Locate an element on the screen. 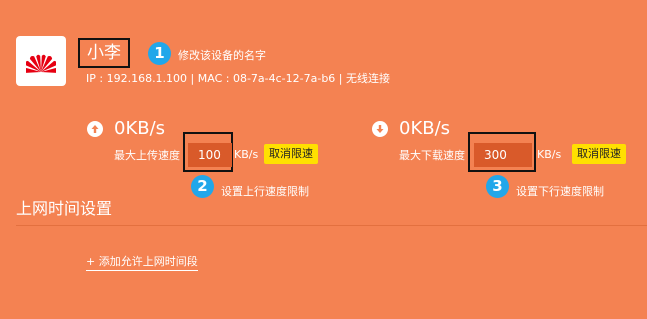 The image size is (647, 319). device-logo is located at coordinates (41, 61).